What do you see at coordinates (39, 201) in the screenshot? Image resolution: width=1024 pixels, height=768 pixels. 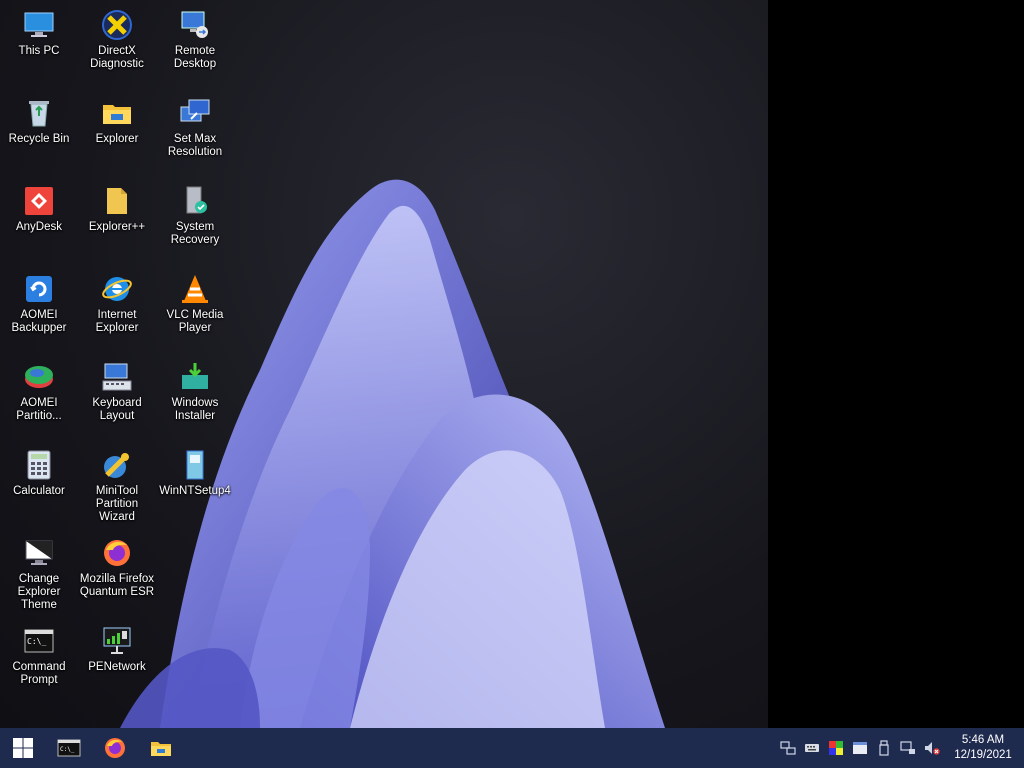 I see `anydesk-icon` at bounding box center [39, 201].